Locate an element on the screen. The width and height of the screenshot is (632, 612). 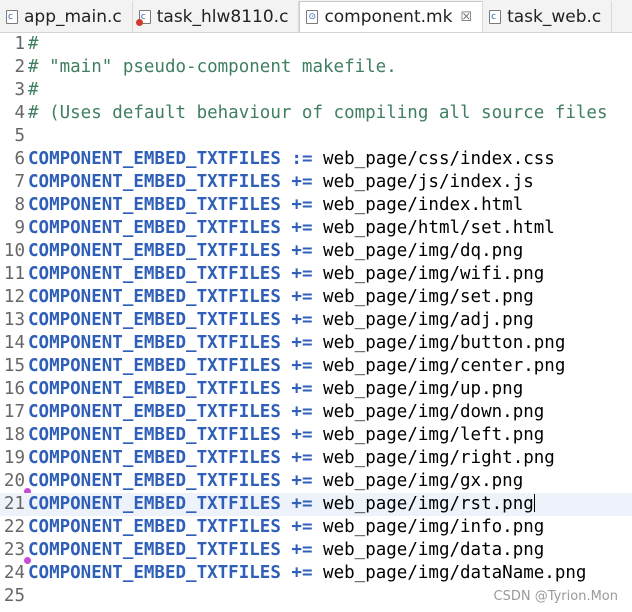
file-path-value: web_page/img/rst.png is located at coordinates (428, 504).